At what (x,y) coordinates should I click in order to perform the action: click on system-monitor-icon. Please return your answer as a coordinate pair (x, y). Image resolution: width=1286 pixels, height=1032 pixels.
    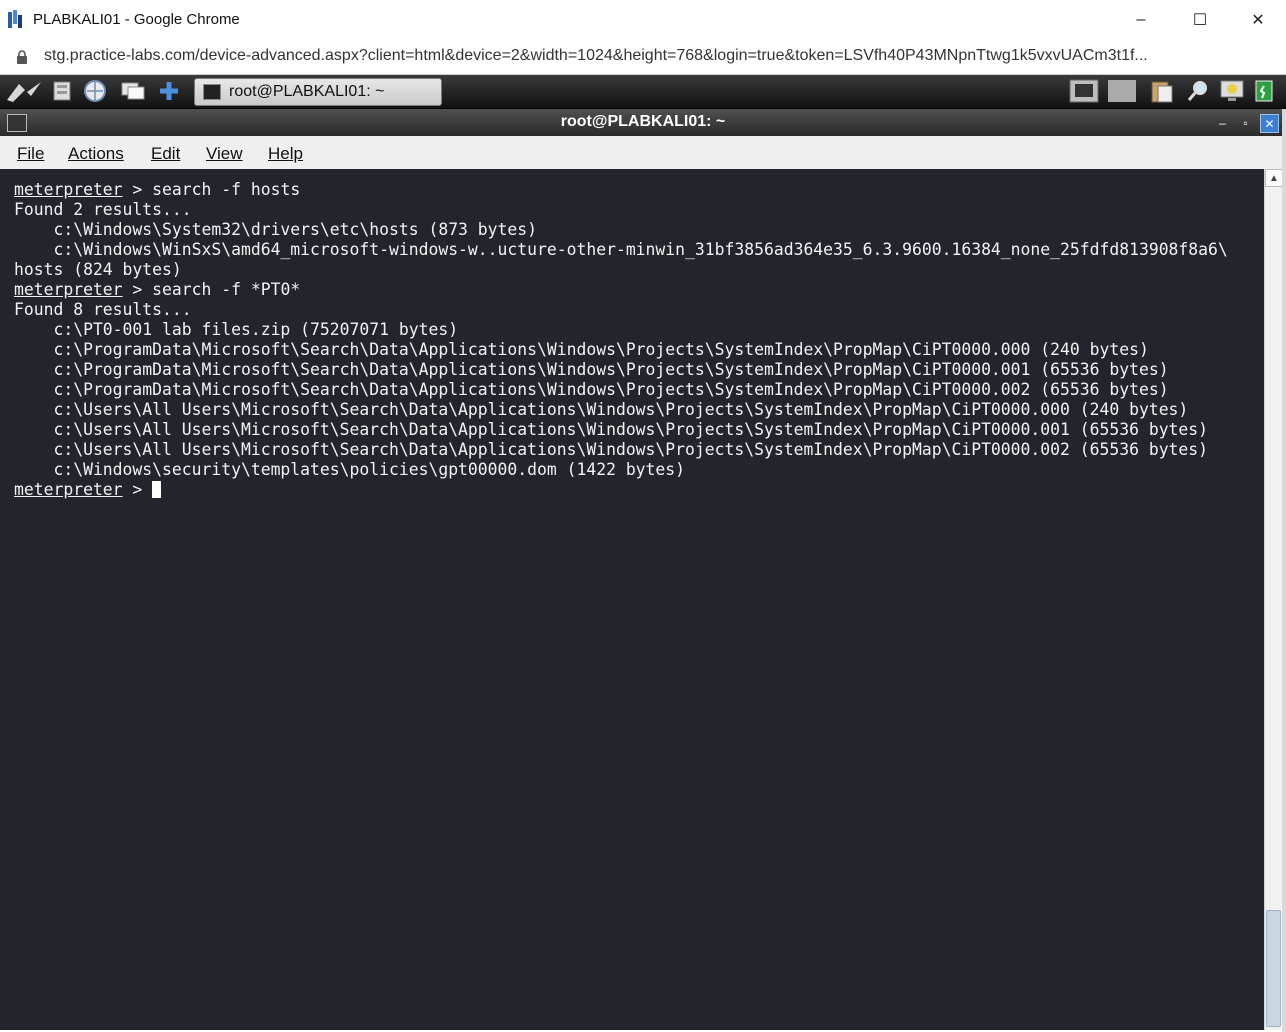
    Looking at the image, I should click on (1232, 91).